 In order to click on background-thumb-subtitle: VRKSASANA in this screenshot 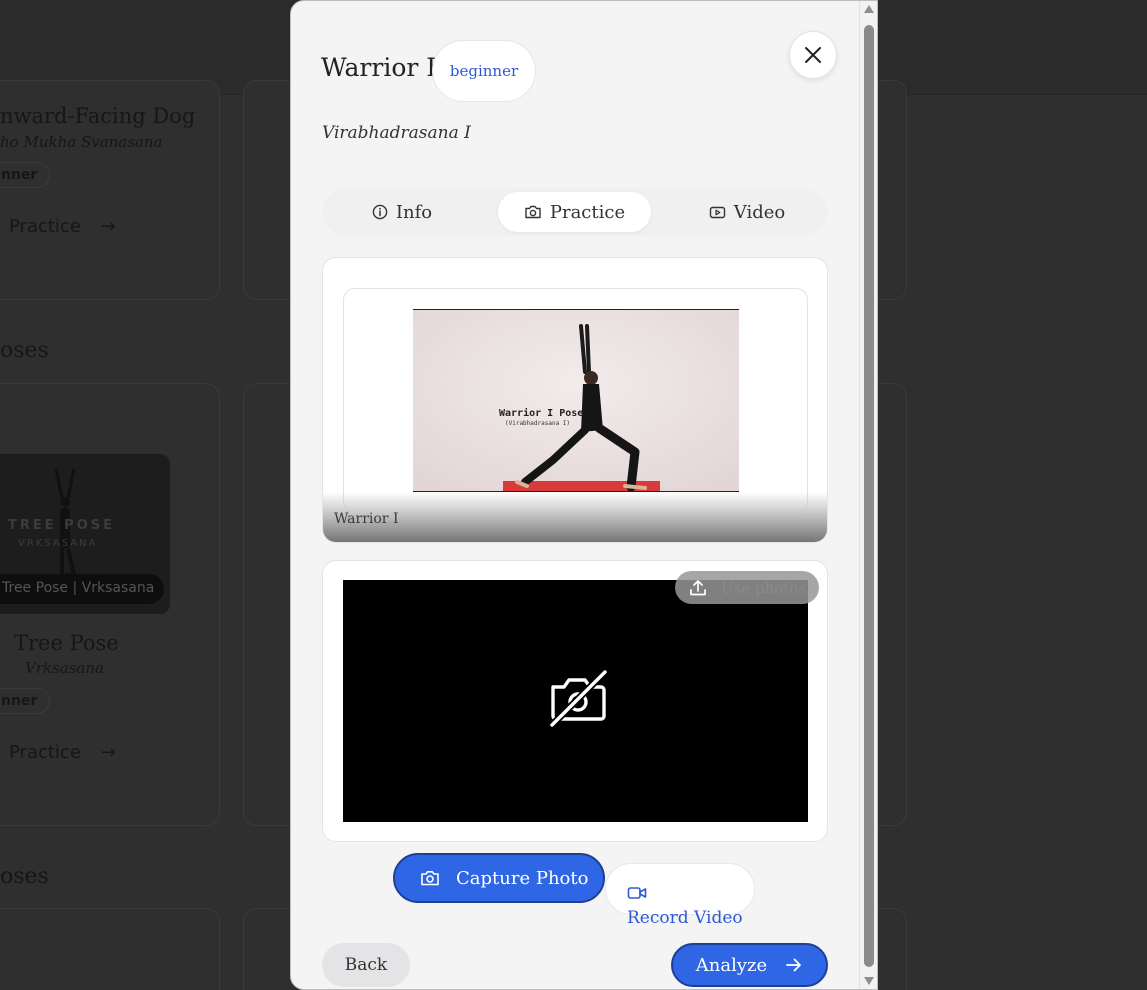, I will do `click(58, 543)`.